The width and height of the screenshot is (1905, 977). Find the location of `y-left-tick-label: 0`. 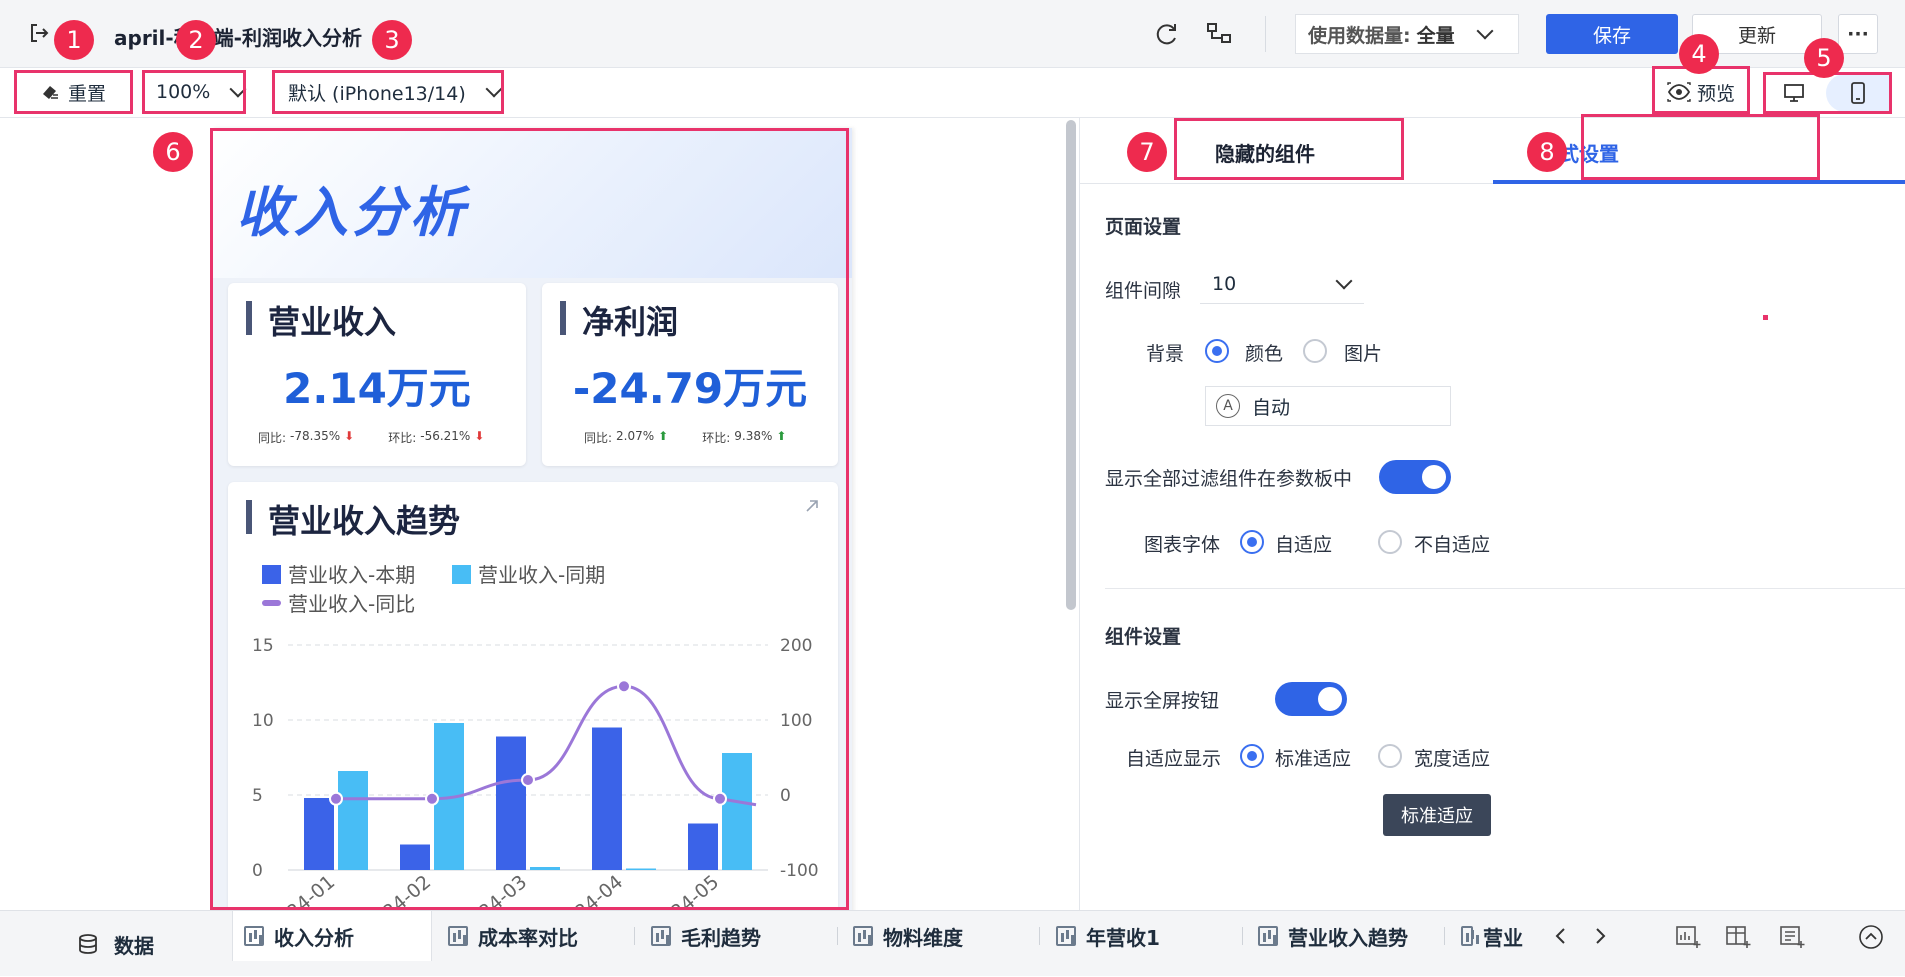

y-left-tick-label: 0 is located at coordinates (257, 871).